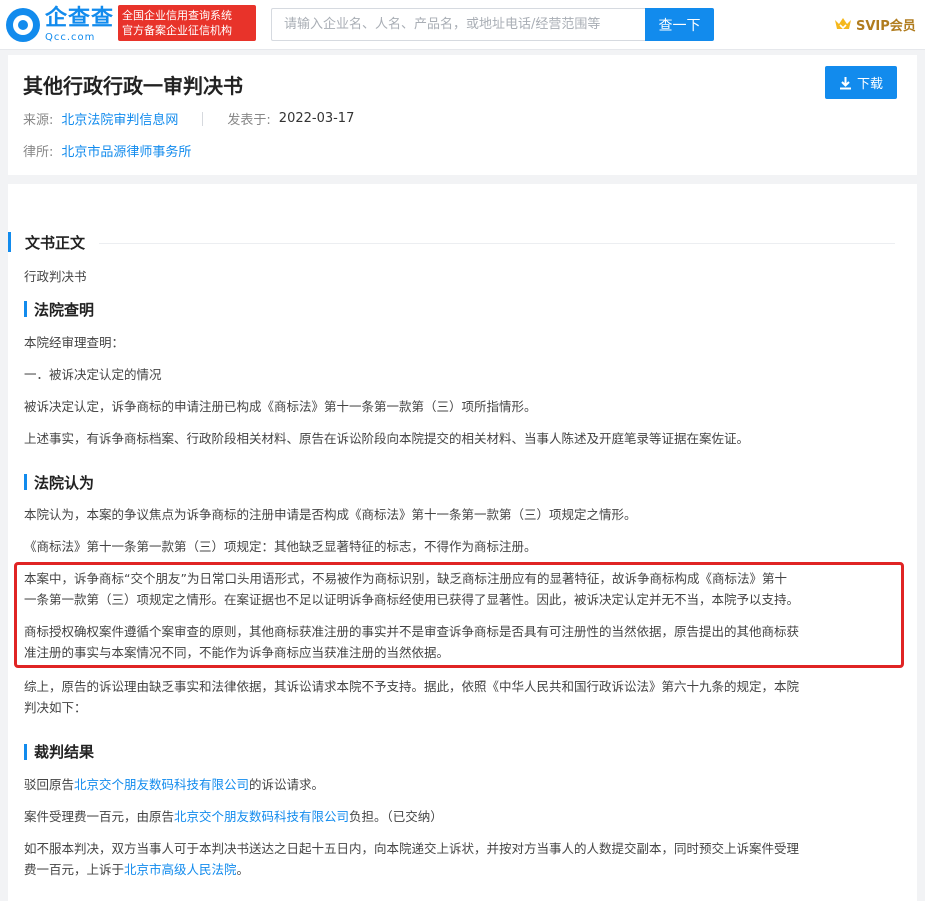 Image resolution: width=925 pixels, height=901 pixels. What do you see at coordinates (261, 816) in the screenshot?
I see `plaintiff-company-link-2: 北京交个朋友数码科技有限公司` at bounding box center [261, 816].